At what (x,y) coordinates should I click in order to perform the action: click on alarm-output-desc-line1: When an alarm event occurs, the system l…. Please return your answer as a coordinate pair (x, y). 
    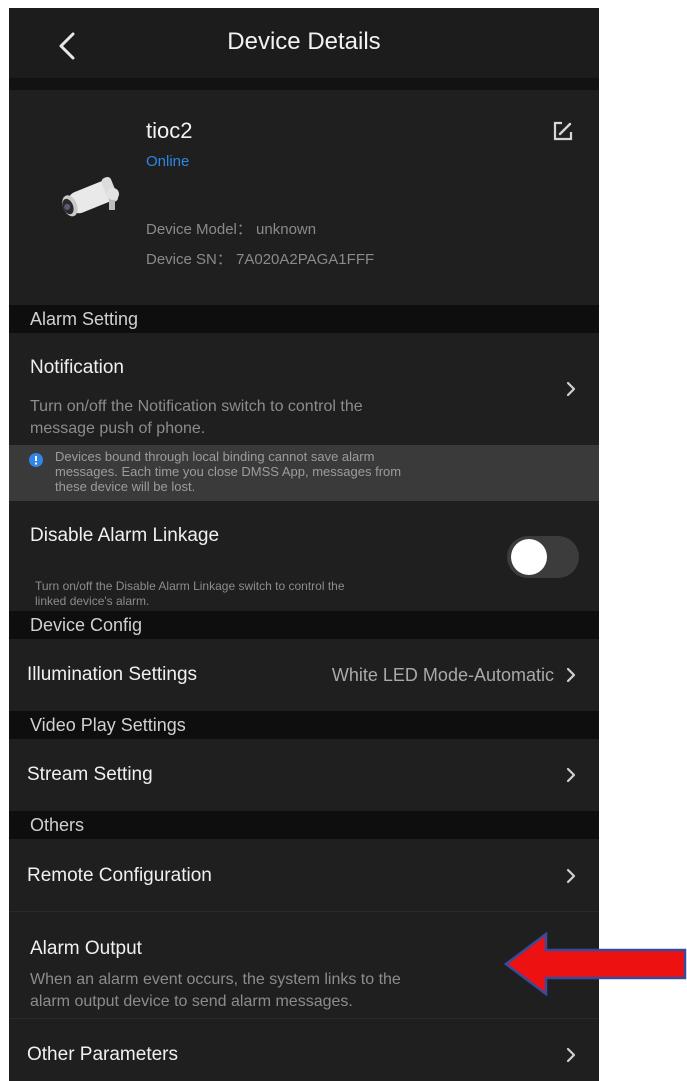
    Looking at the image, I should click on (215, 979).